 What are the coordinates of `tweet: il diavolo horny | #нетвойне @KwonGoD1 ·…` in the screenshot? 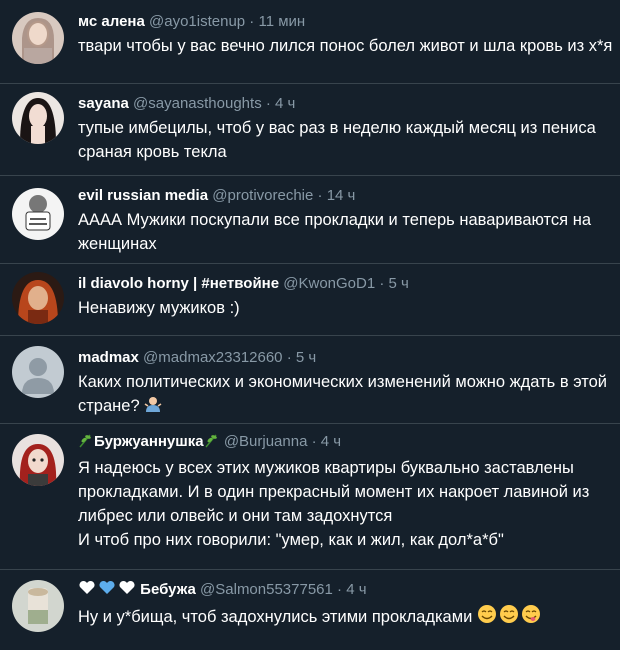 It's located at (310, 300).